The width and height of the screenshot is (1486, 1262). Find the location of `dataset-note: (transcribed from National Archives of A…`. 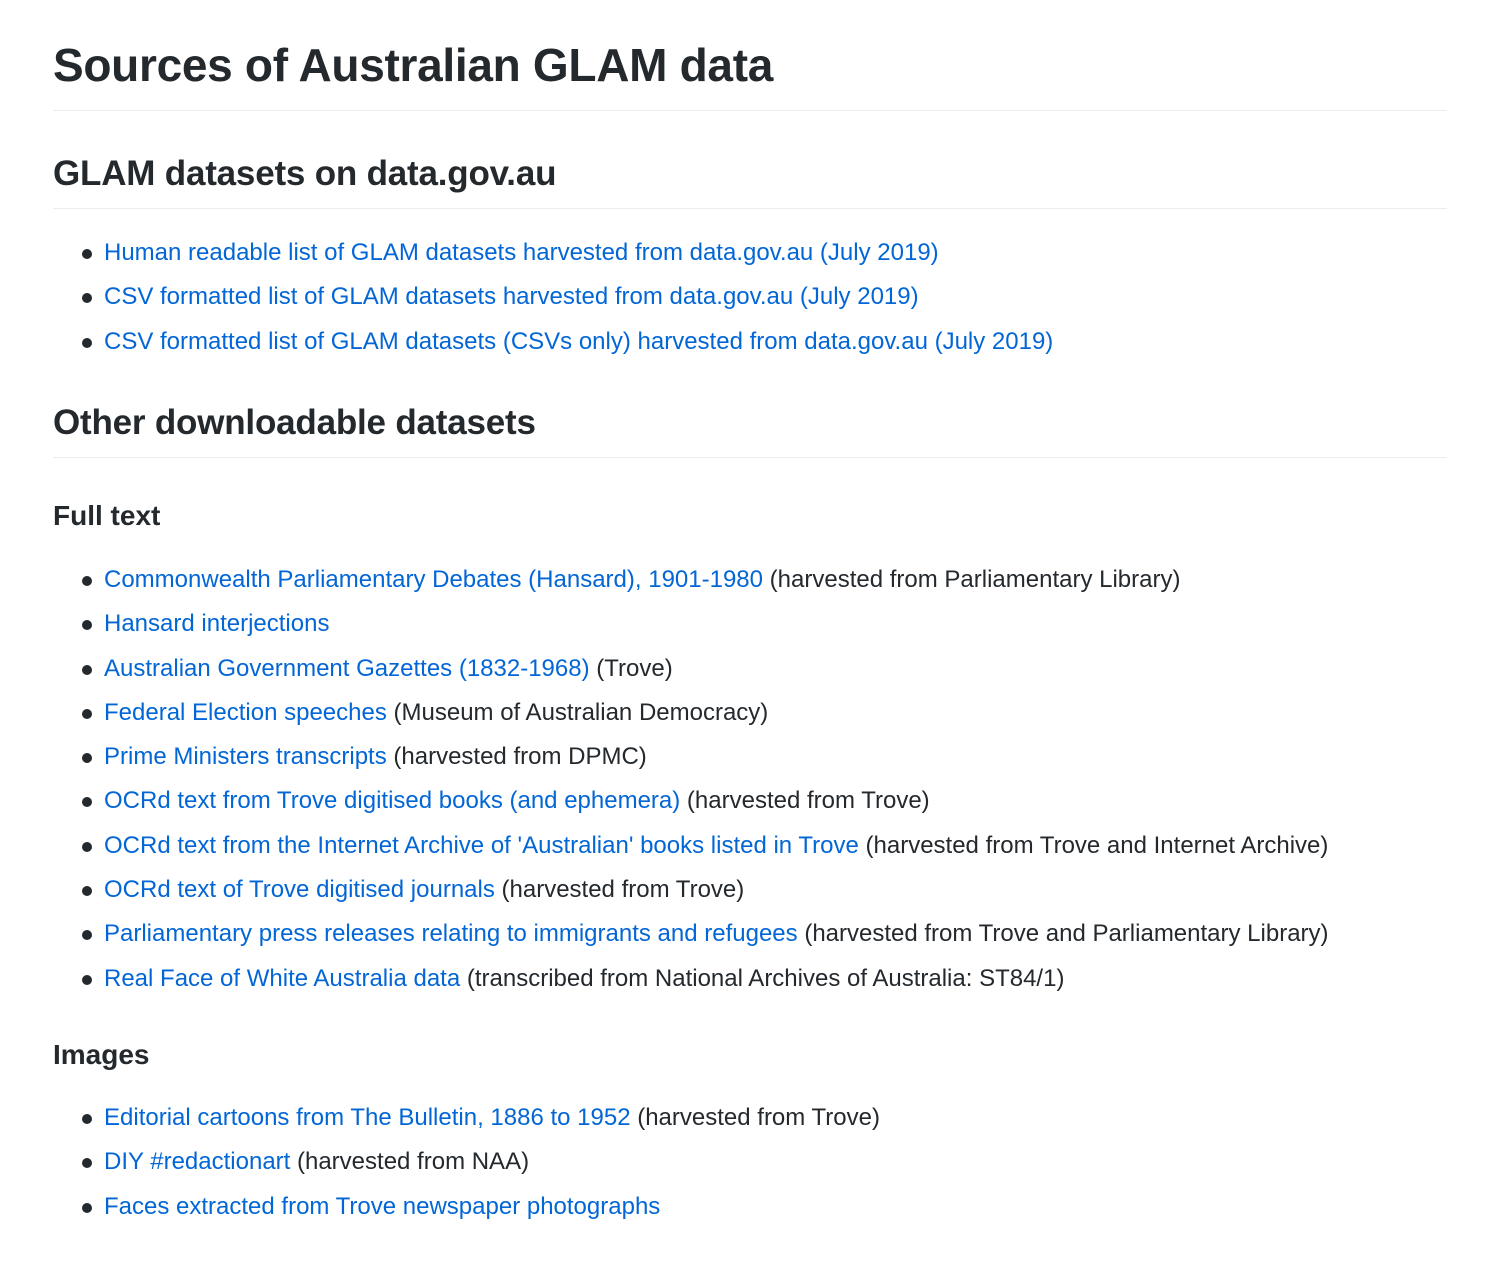

dataset-note: (transcribed from National Archives of A… is located at coordinates (762, 978).